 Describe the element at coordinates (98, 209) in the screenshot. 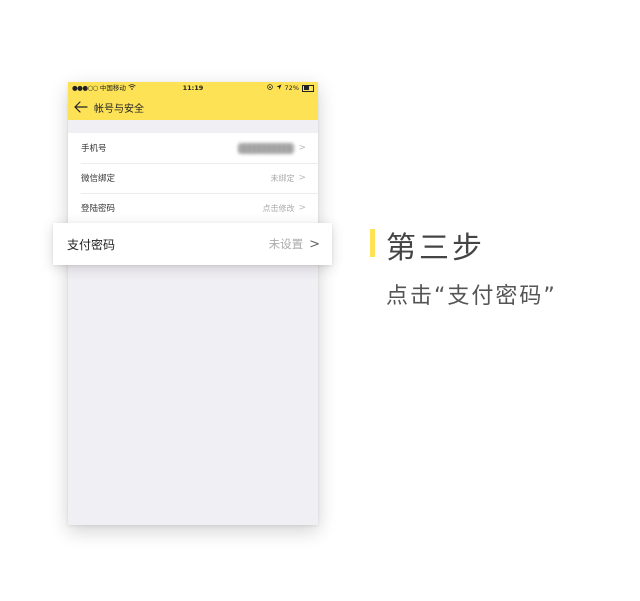

I see `row-label: 登陆密码` at that location.